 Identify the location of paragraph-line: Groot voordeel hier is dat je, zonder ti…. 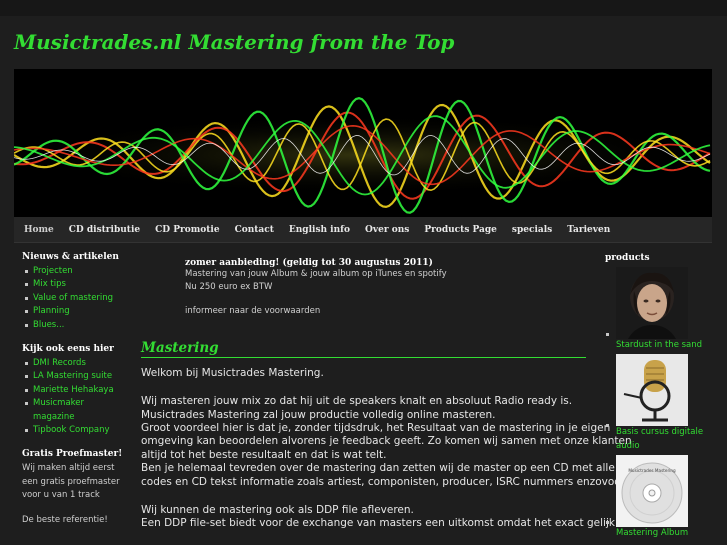
(376, 428).